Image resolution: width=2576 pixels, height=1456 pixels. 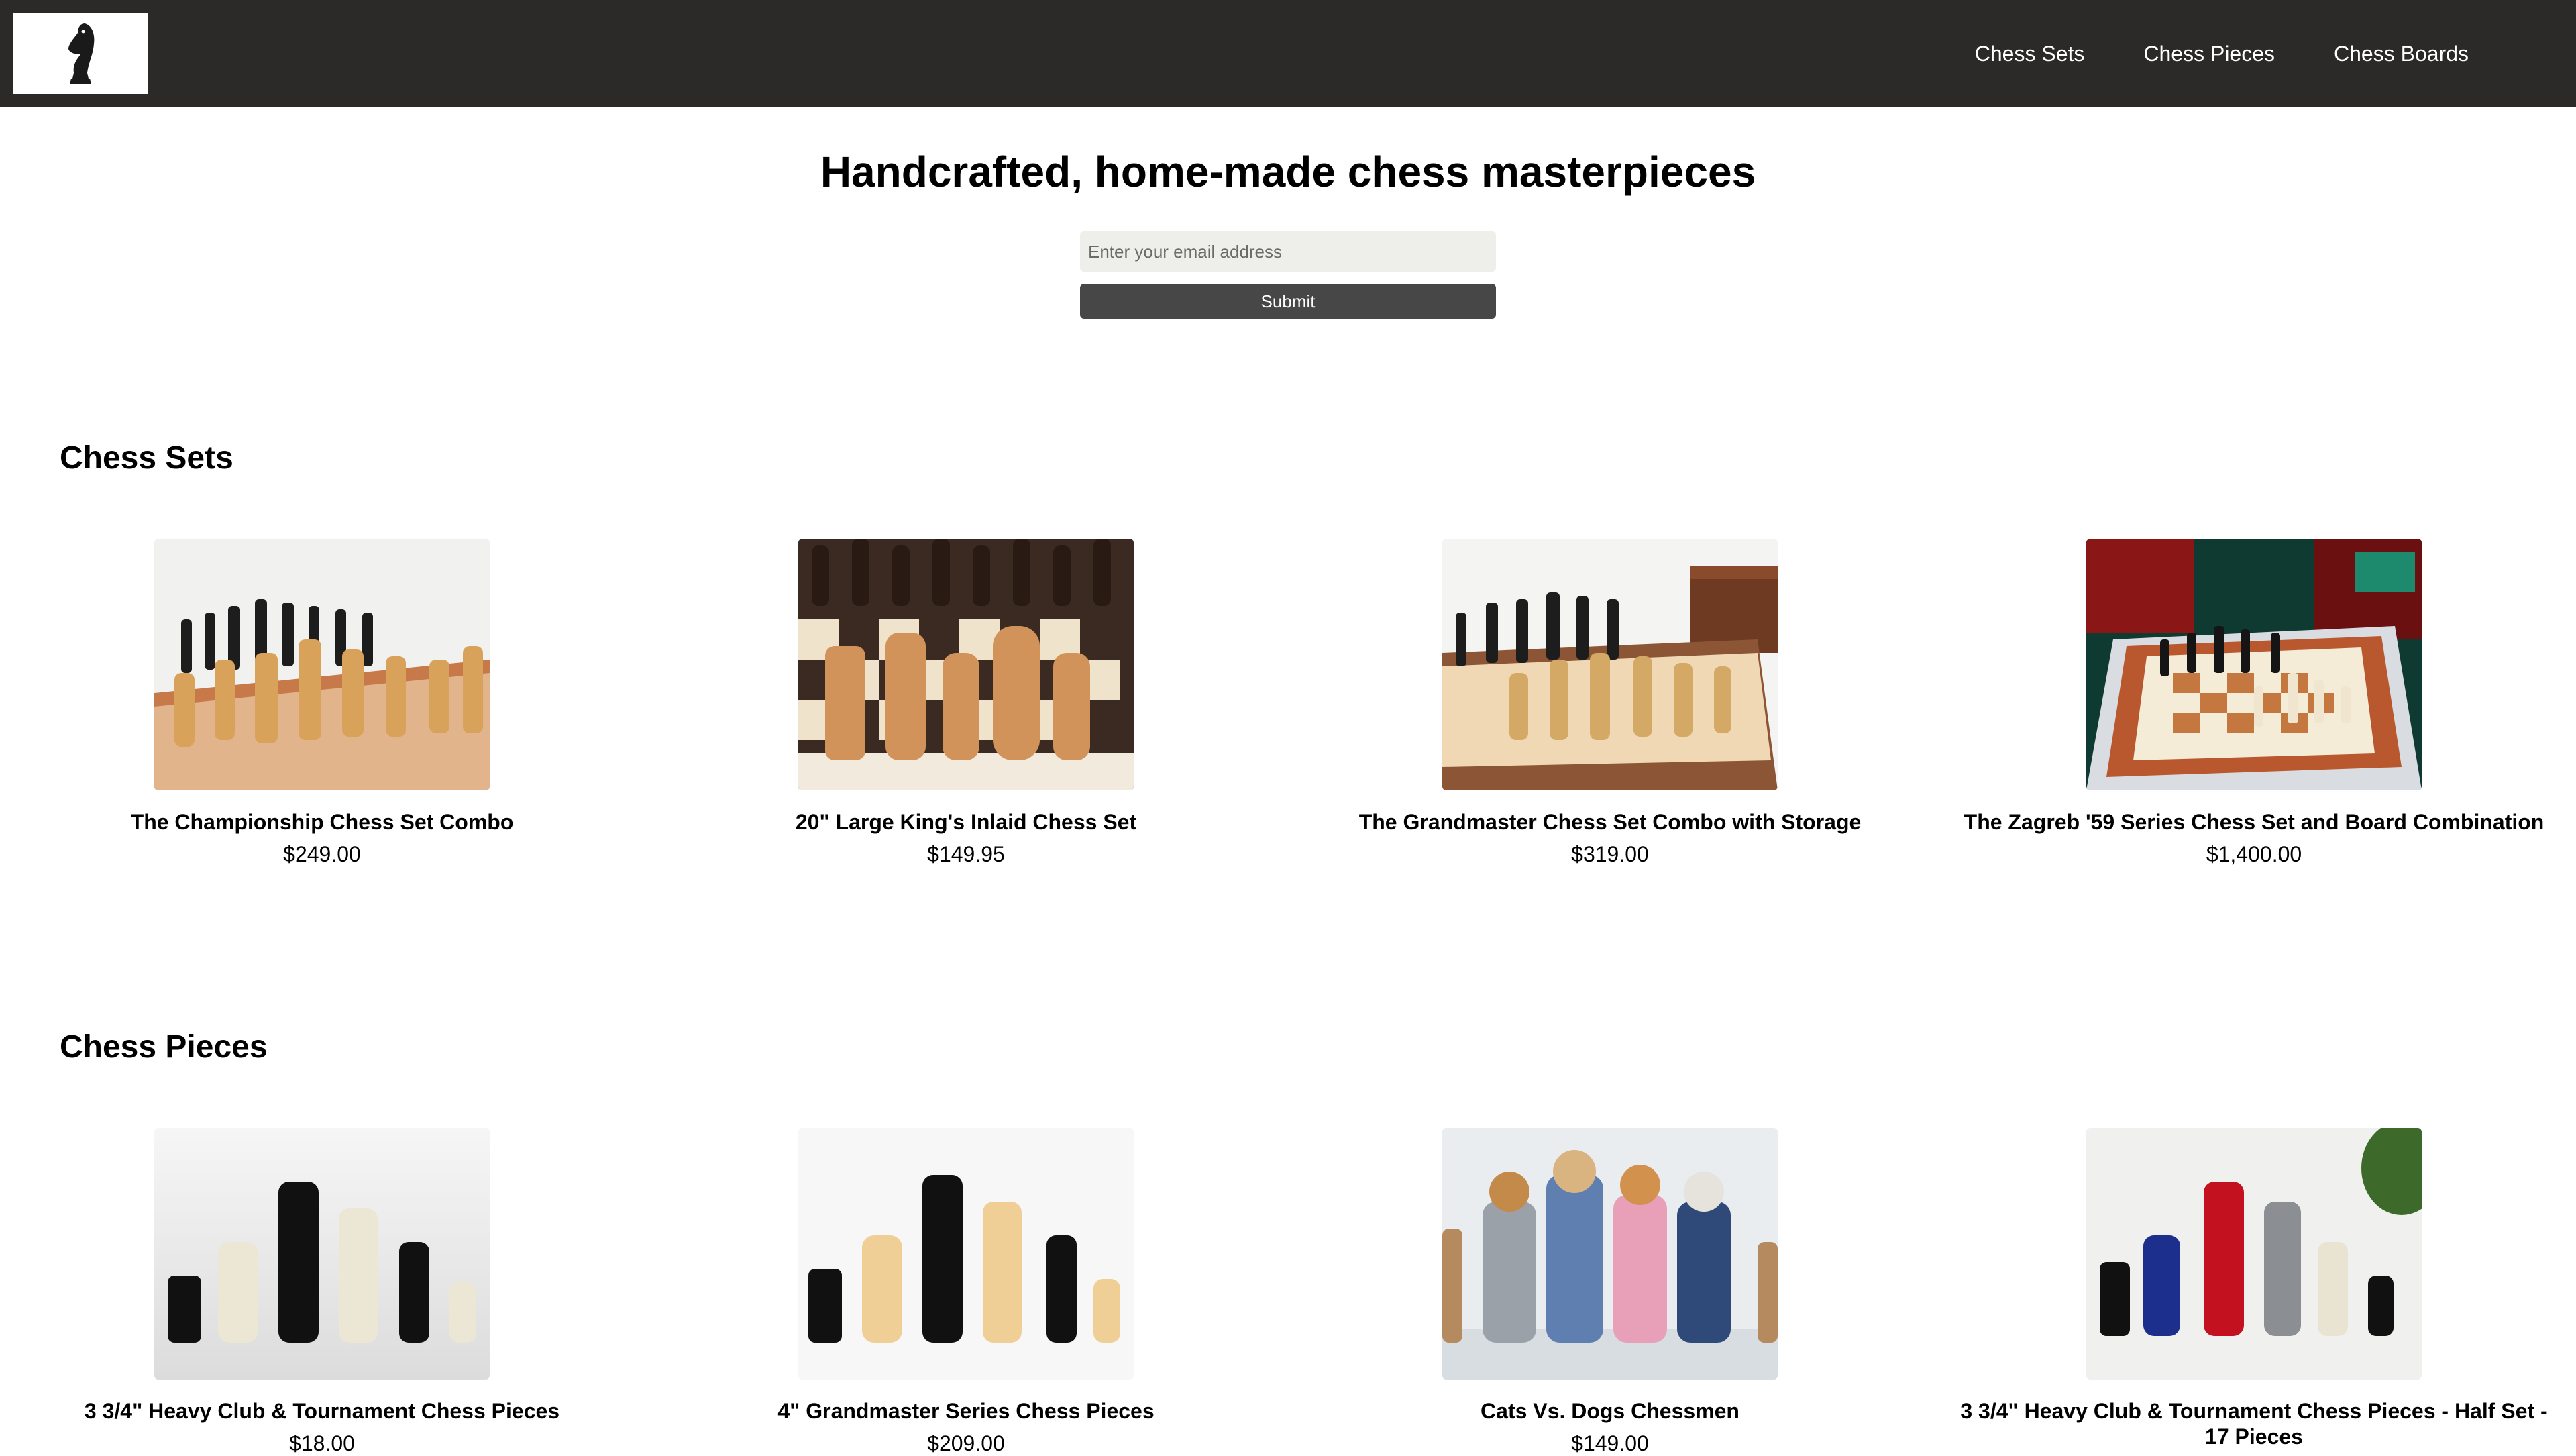 What do you see at coordinates (966, 1443) in the screenshot?
I see `product-price: $209.00` at bounding box center [966, 1443].